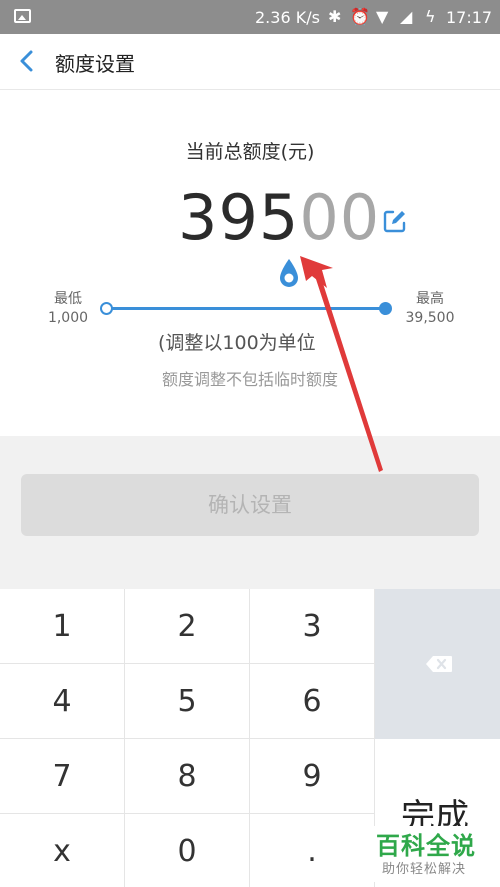 The image size is (500, 887). I want to click on limit-amount: 39500, so click(279, 217).